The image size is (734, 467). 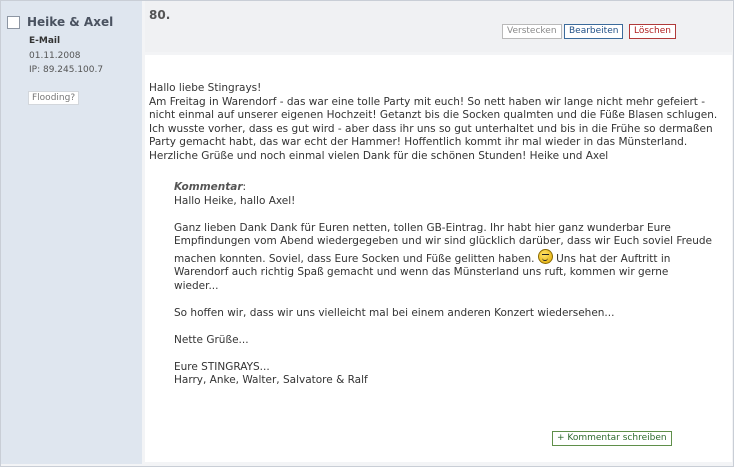 What do you see at coordinates (545, 256) in the screenshot?
I see `smiley-icon` at bounding box center [545, 256].